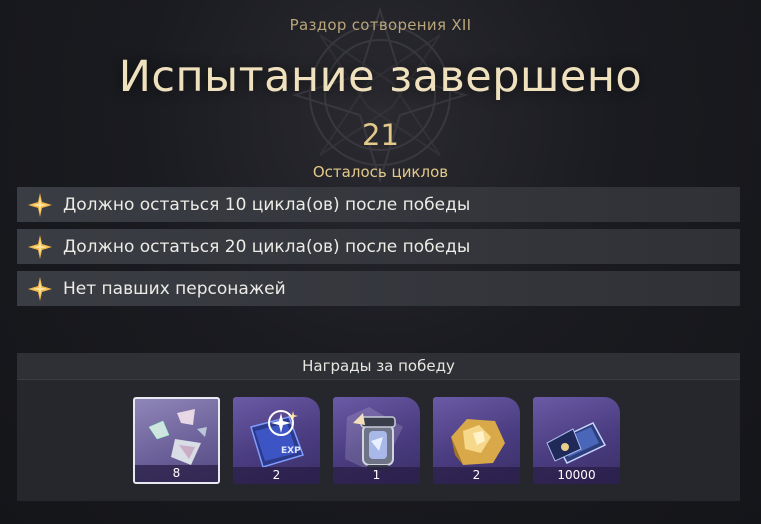 The height and width of the screenshot is (524, 761). I want to click on reward-count: 1, so click(376, 475).